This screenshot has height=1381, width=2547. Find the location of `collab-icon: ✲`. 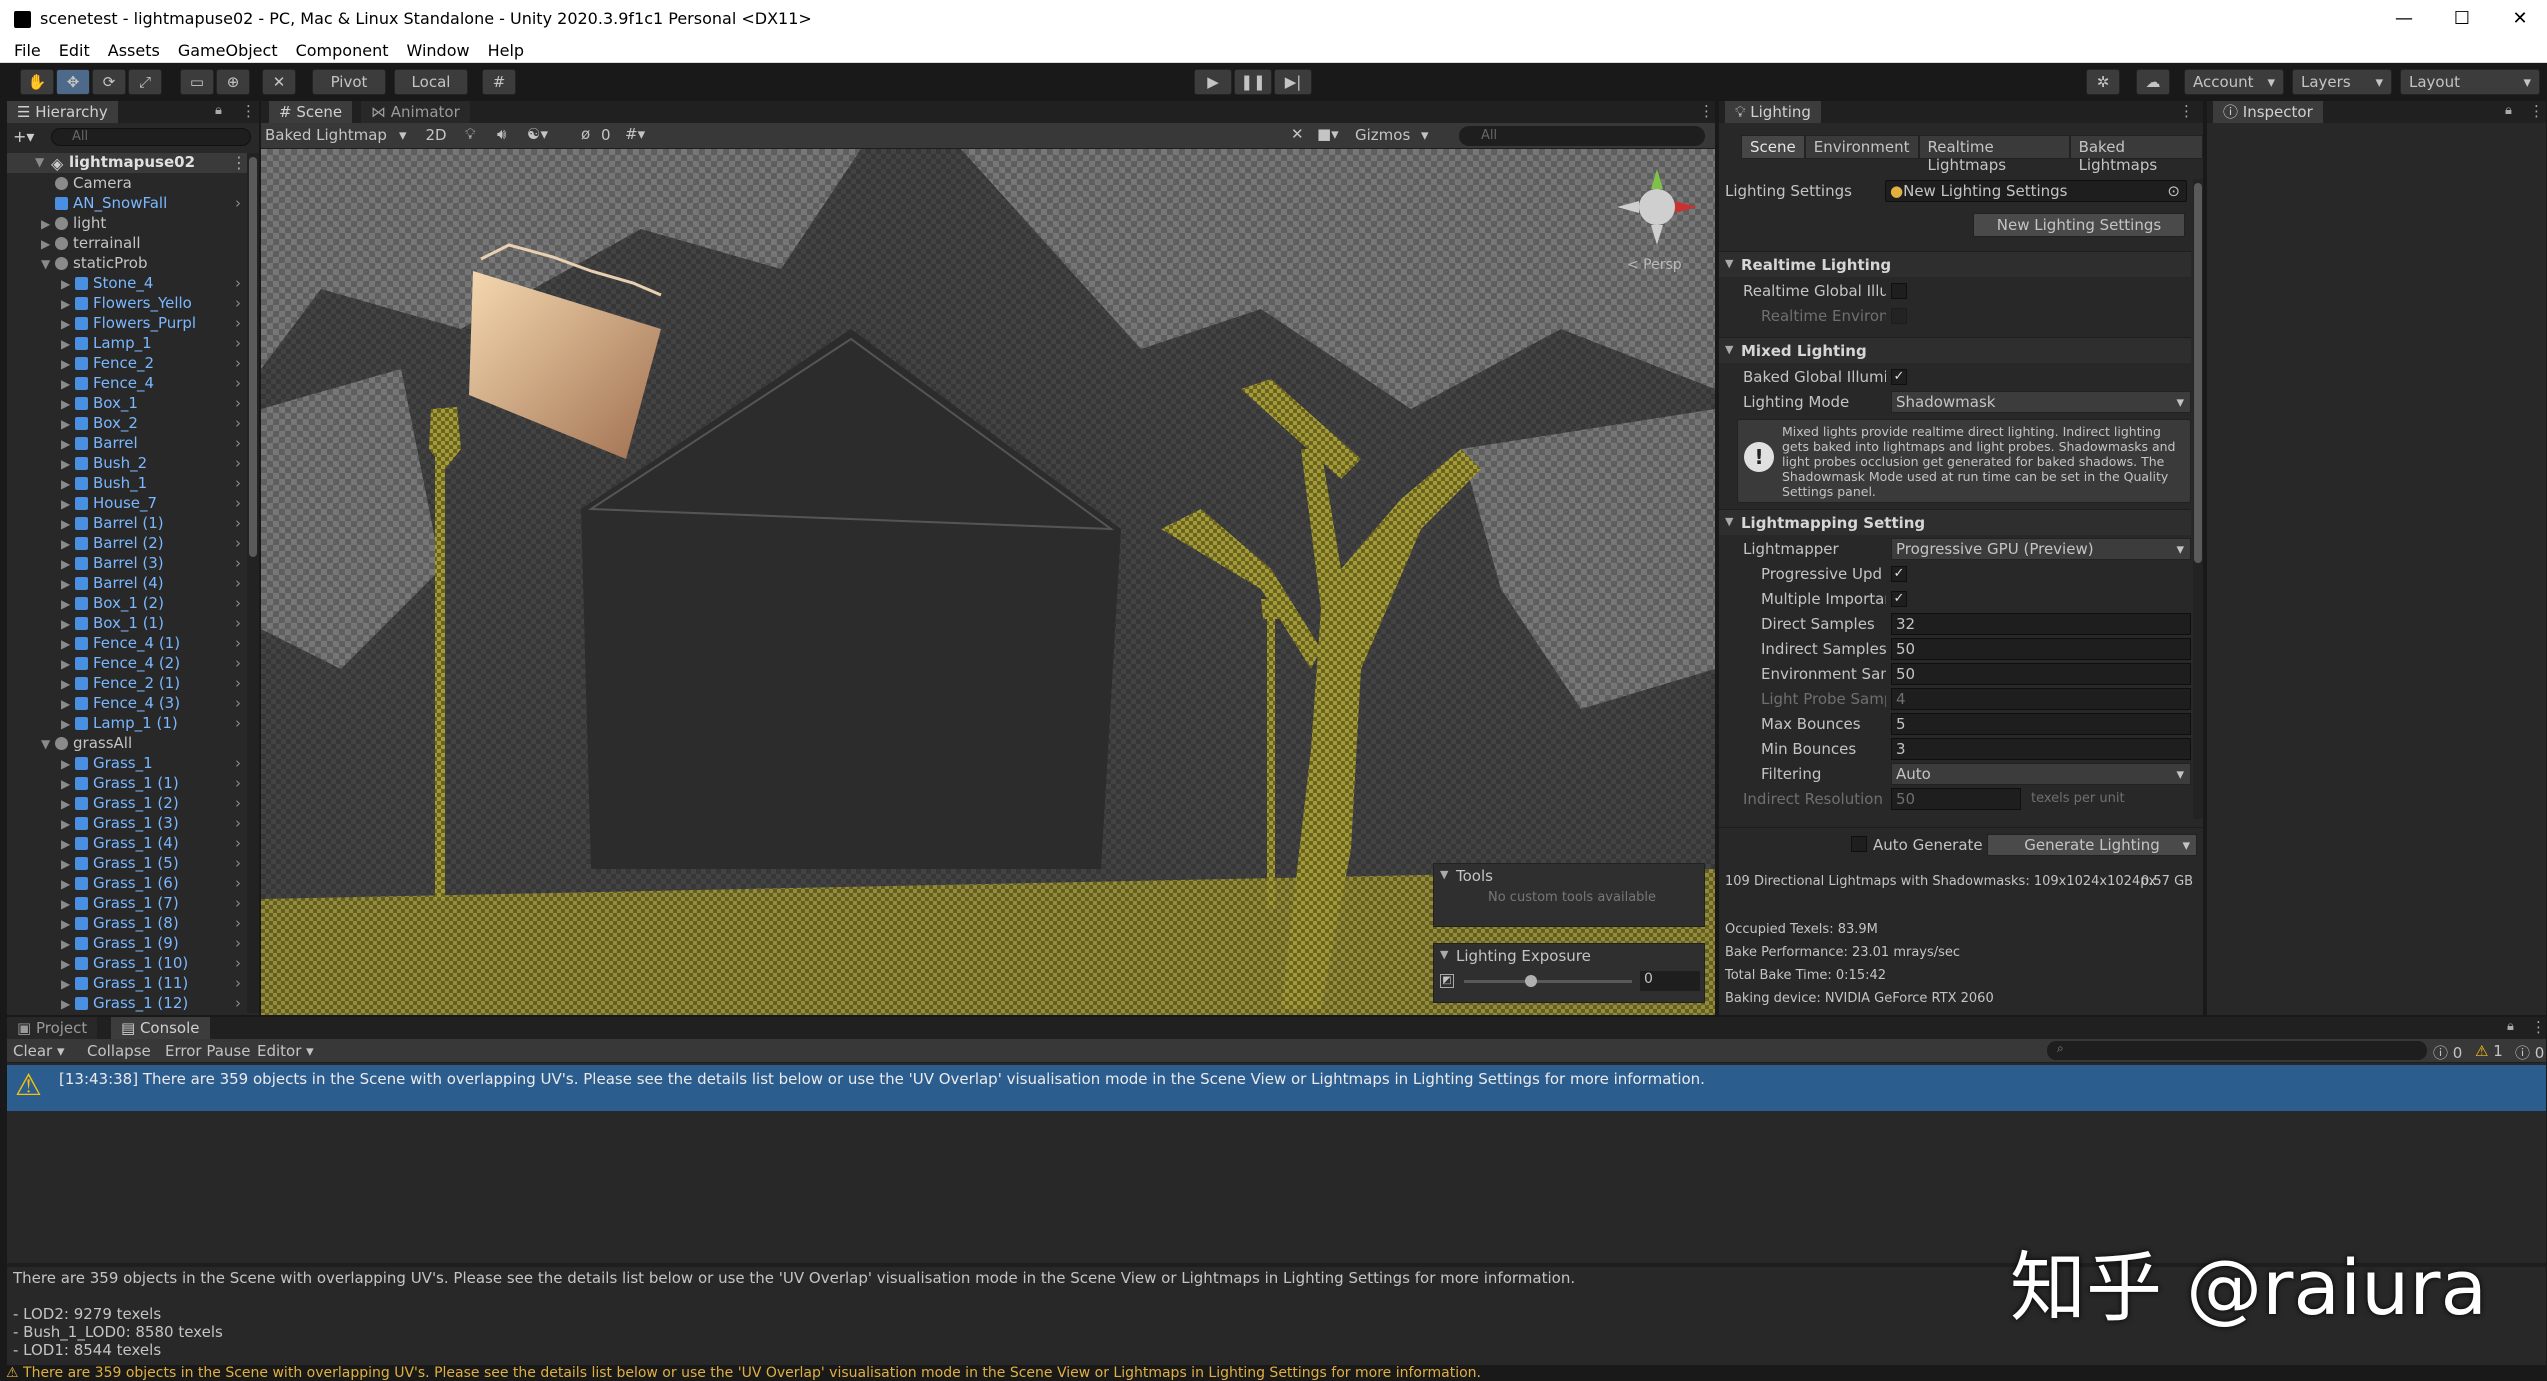

collab-icon: ✲ is located at coordinates (2103, 82).